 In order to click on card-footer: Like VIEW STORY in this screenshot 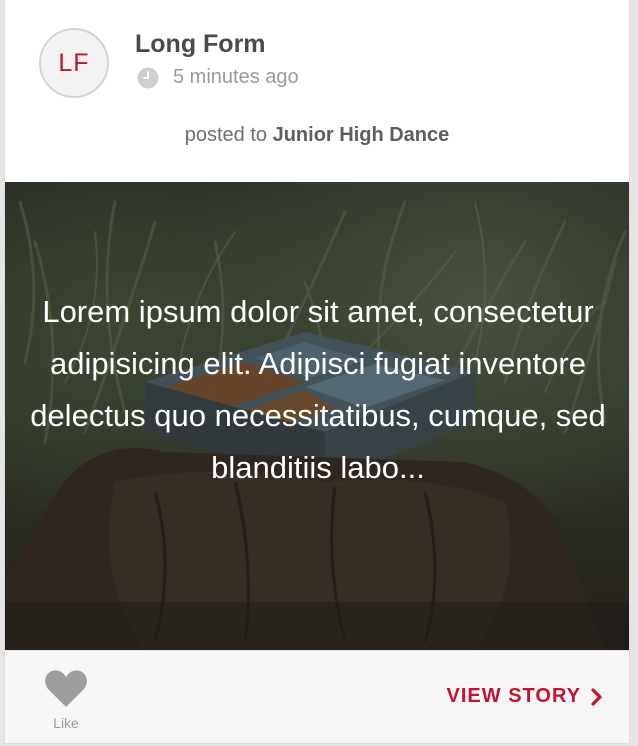, I will do `click(317, 696)`.